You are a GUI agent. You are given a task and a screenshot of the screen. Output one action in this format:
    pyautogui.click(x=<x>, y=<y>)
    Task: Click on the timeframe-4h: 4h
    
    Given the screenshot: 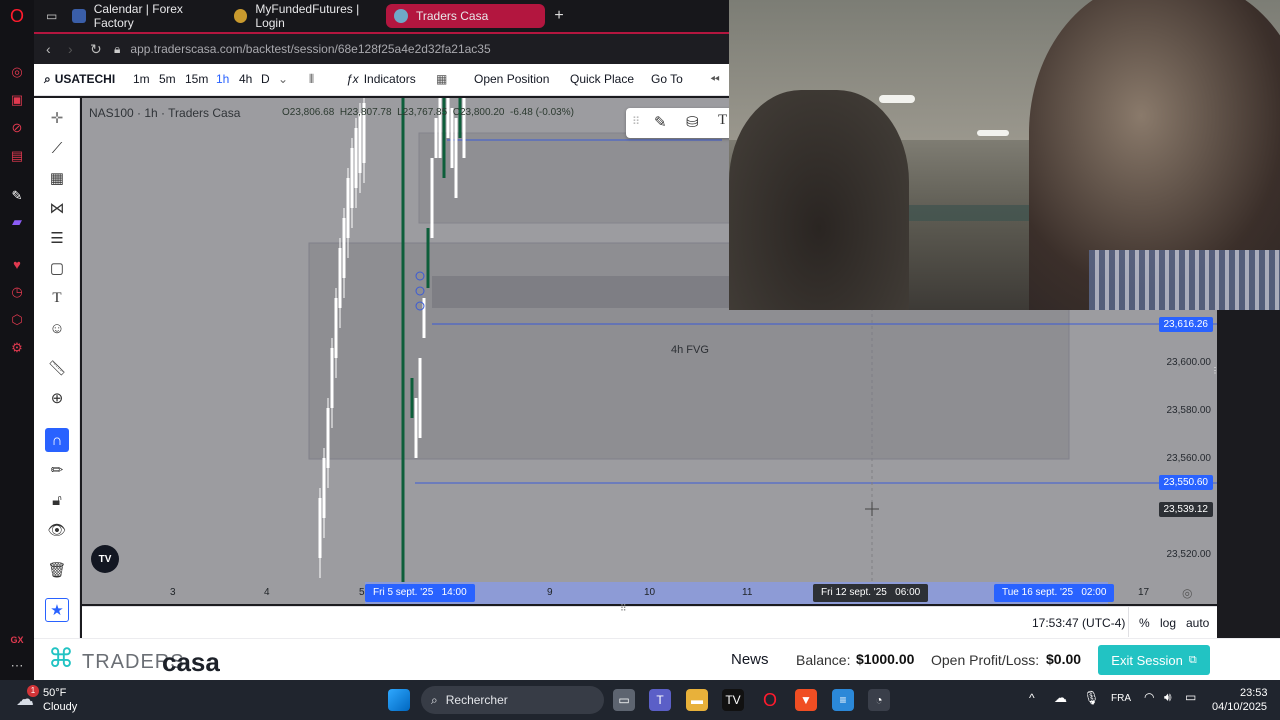 What is the action you would take?
    pyautogui.click(x=245, y=79)
    